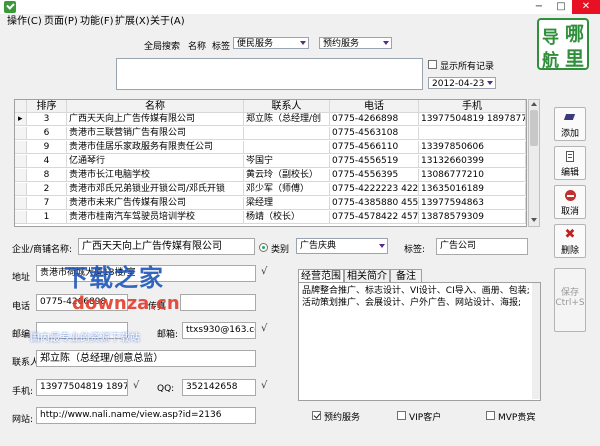 Image resolution: width=600 pixels, height=446 pixels. What do you see at coordinates (374, 161) in the screenshot?
I see `cell-phone: 0775-4556519` at bounding box center [374, 161].